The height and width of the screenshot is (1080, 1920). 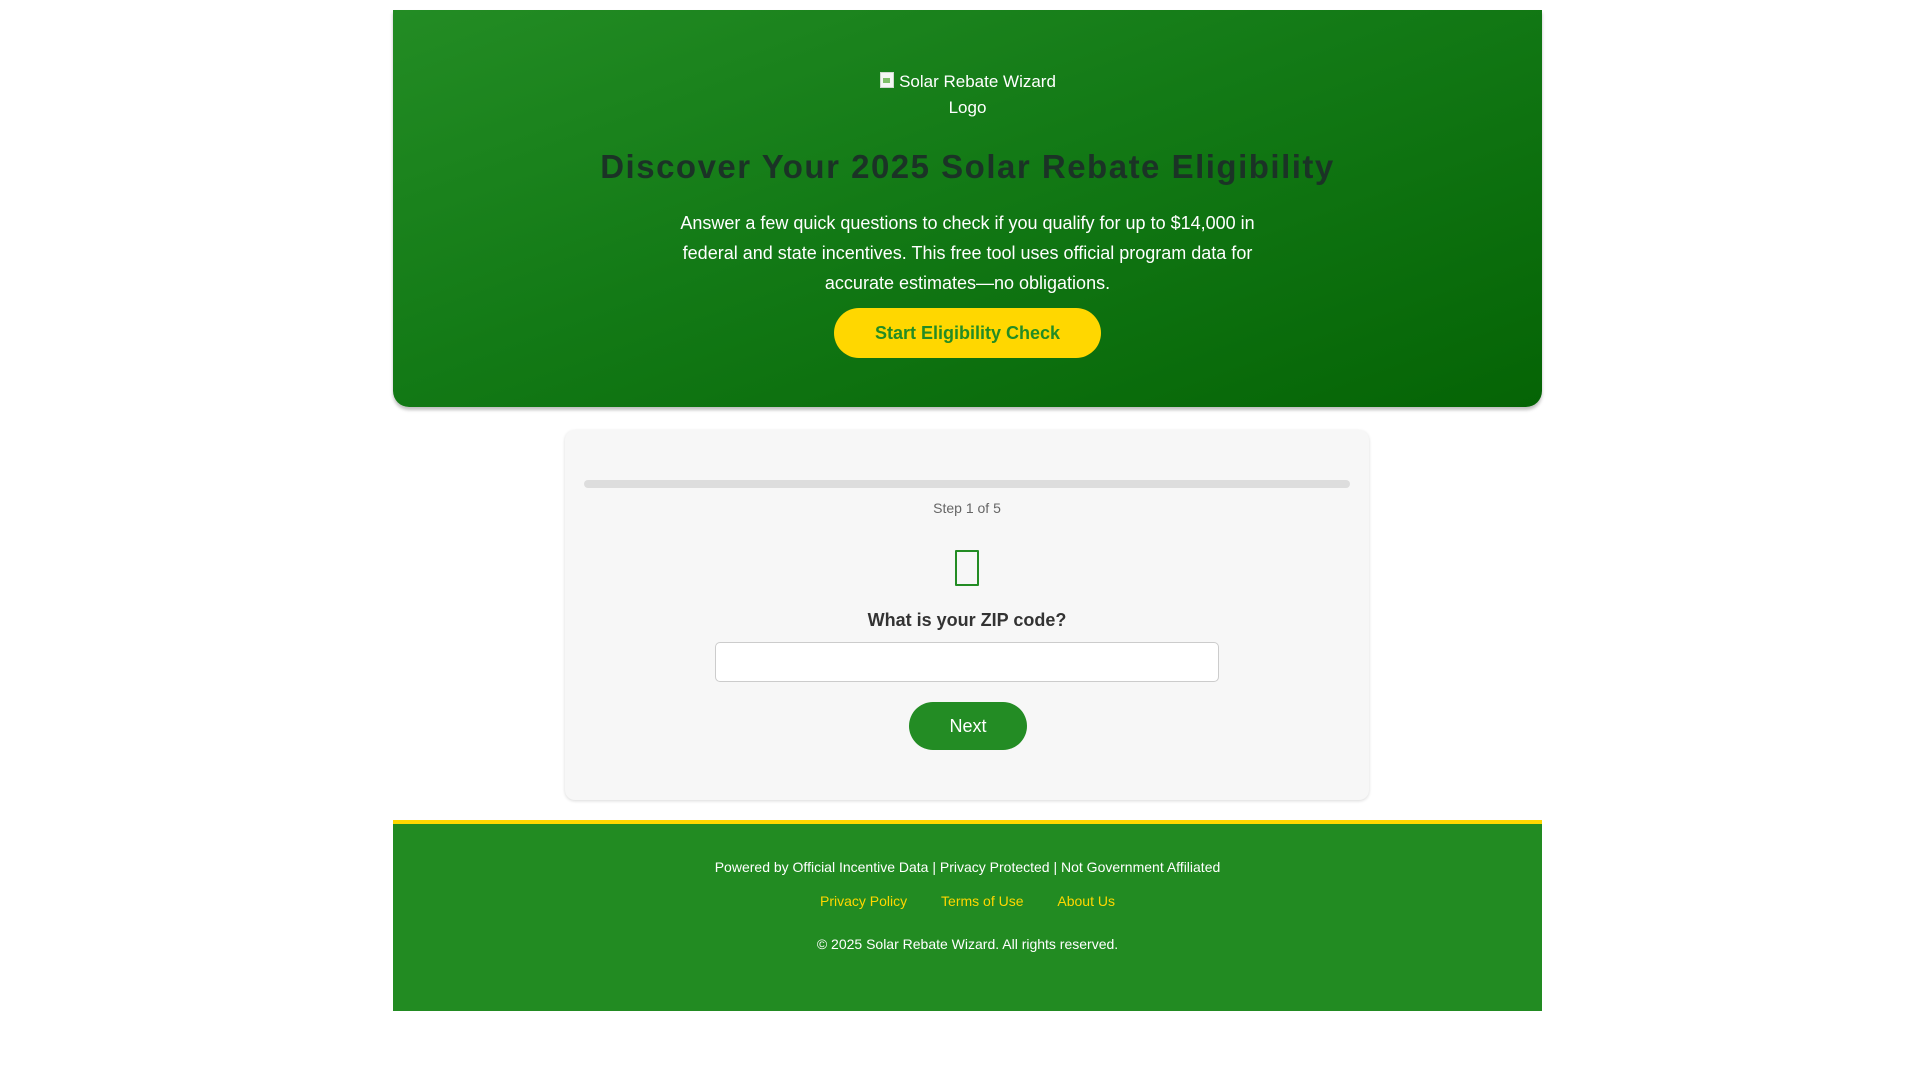 I want to click on wizard-card: Step 1 of 5 What is your ZIP code? Next, so click(x=967, y=615).